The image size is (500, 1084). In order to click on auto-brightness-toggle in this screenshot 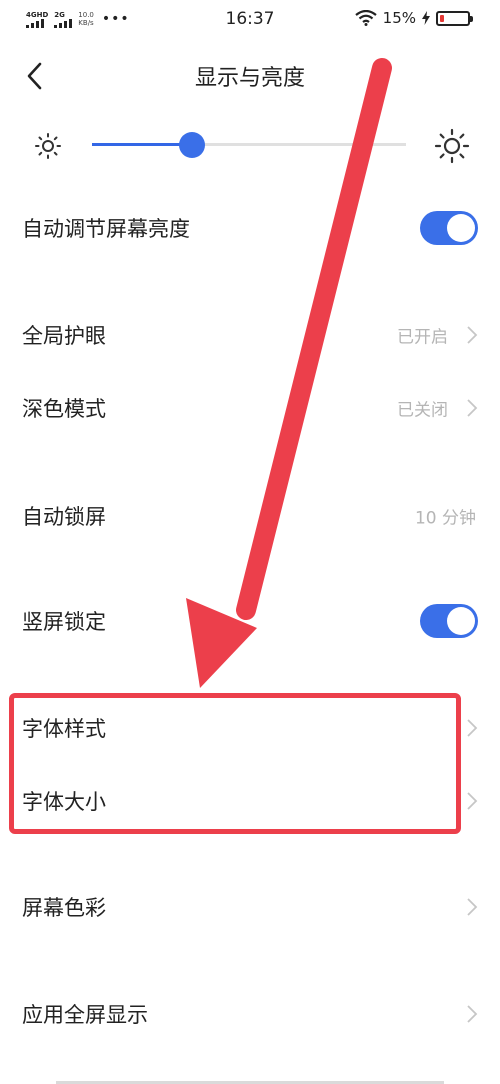, I will do `click(449, 228)`.